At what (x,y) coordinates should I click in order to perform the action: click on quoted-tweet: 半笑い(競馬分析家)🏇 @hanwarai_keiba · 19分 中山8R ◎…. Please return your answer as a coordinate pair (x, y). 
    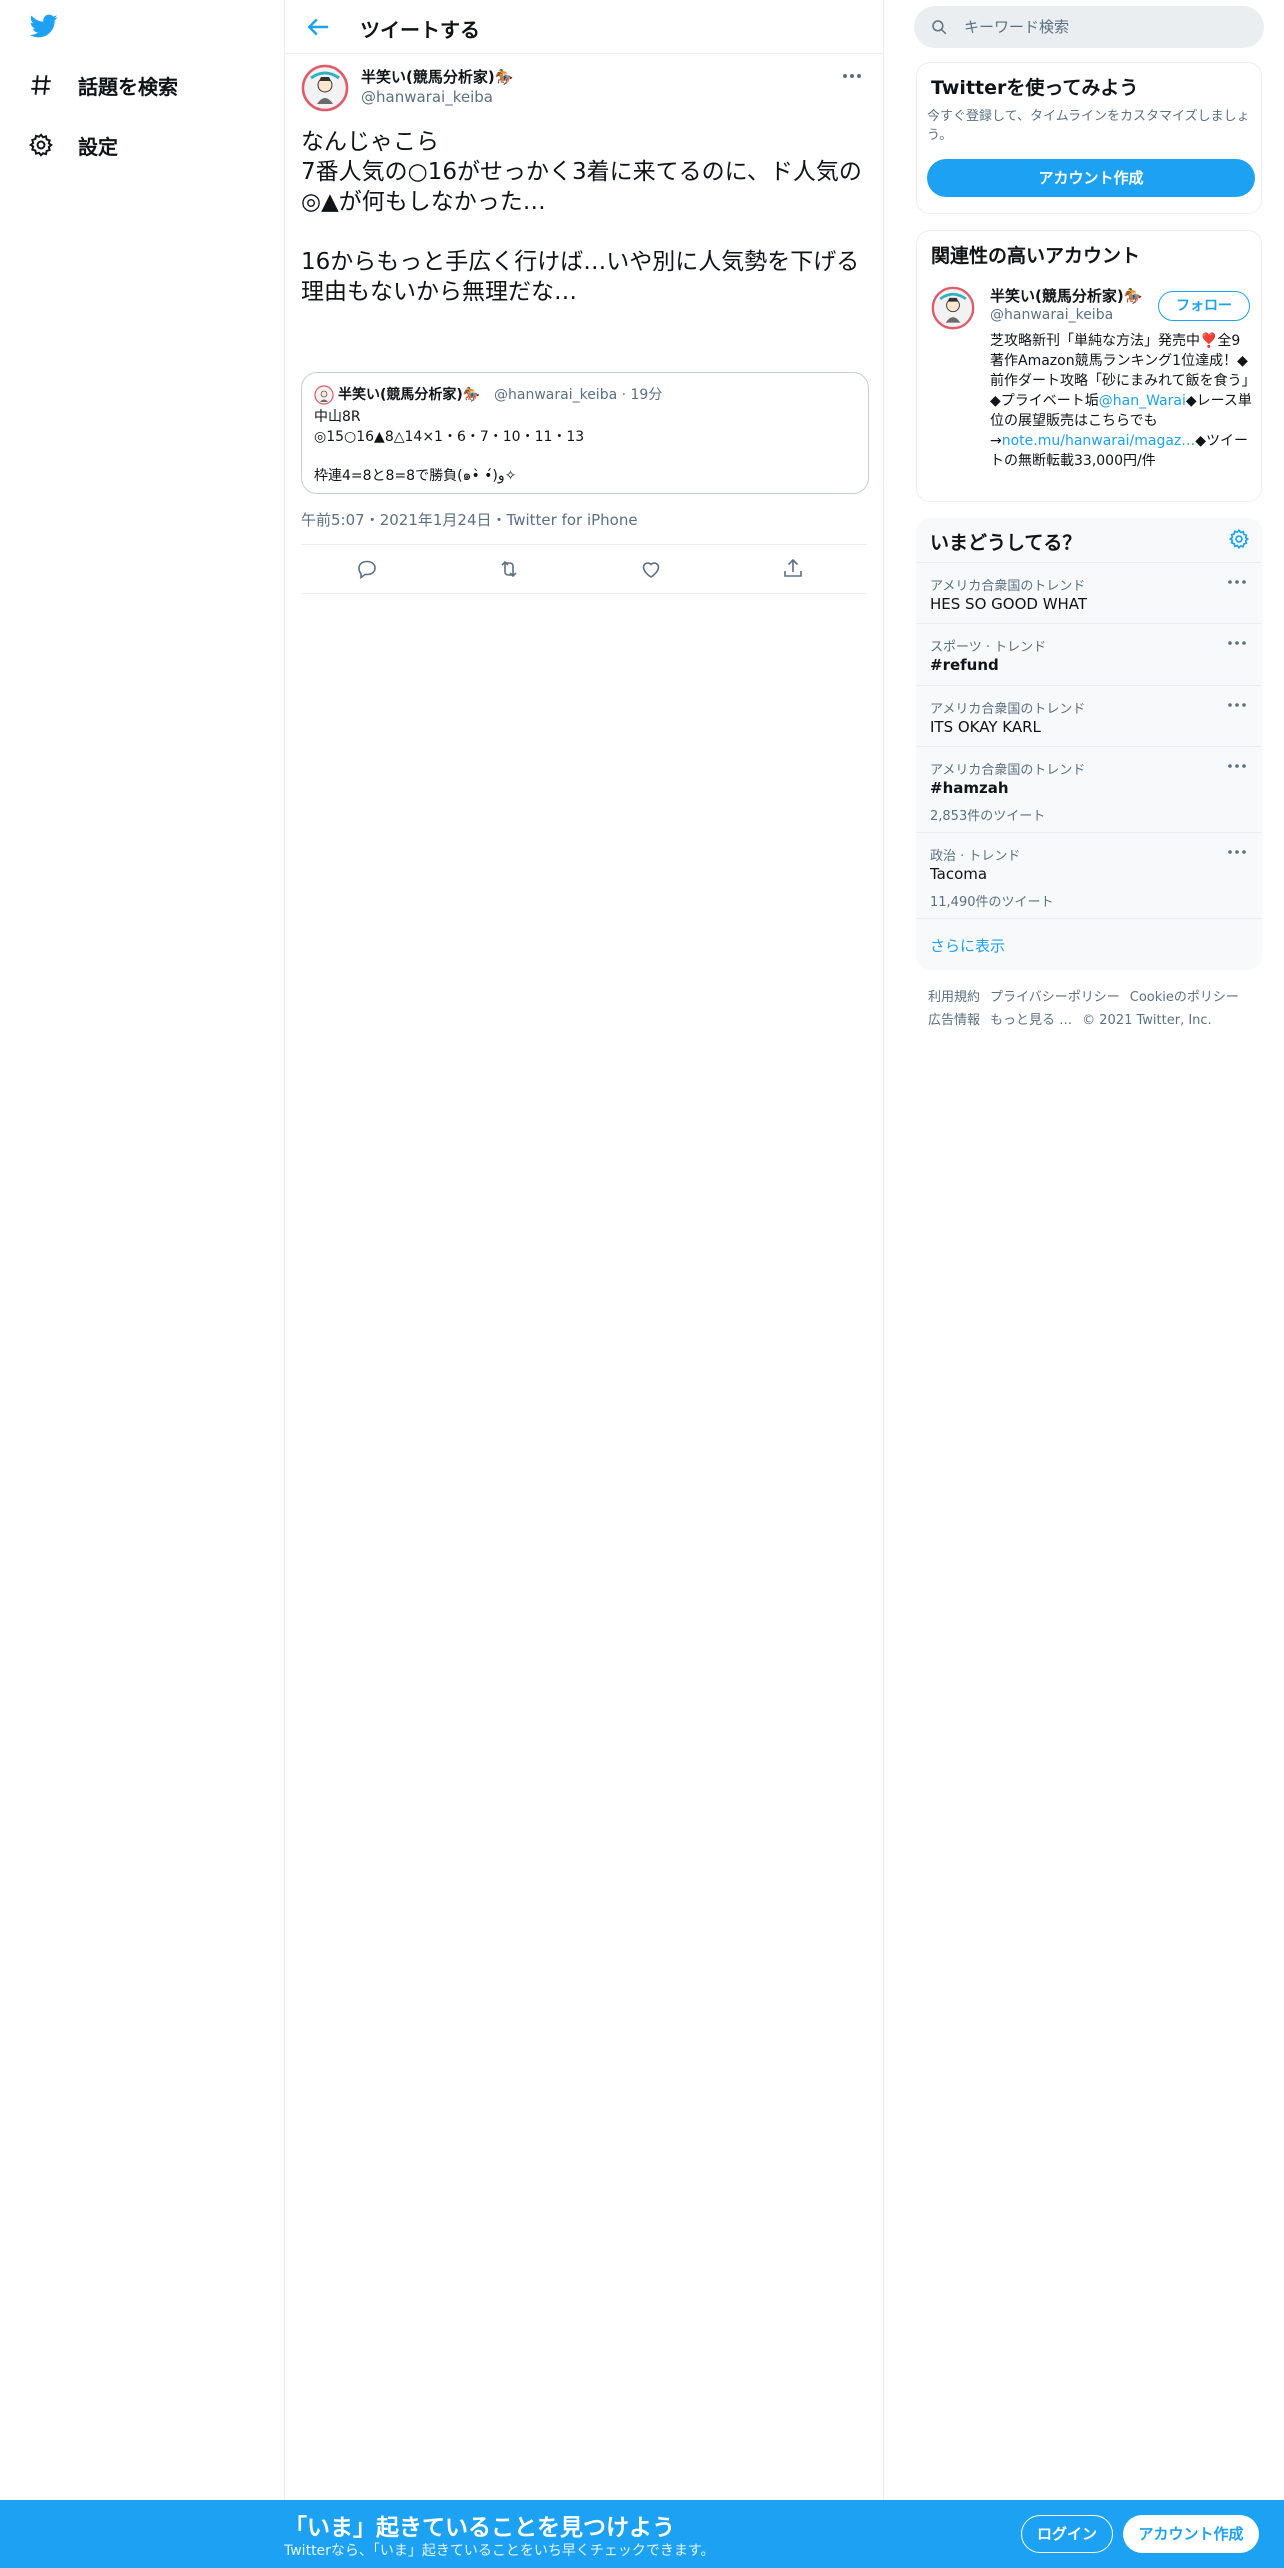
    Looking at the image, I should click on (585, 433).